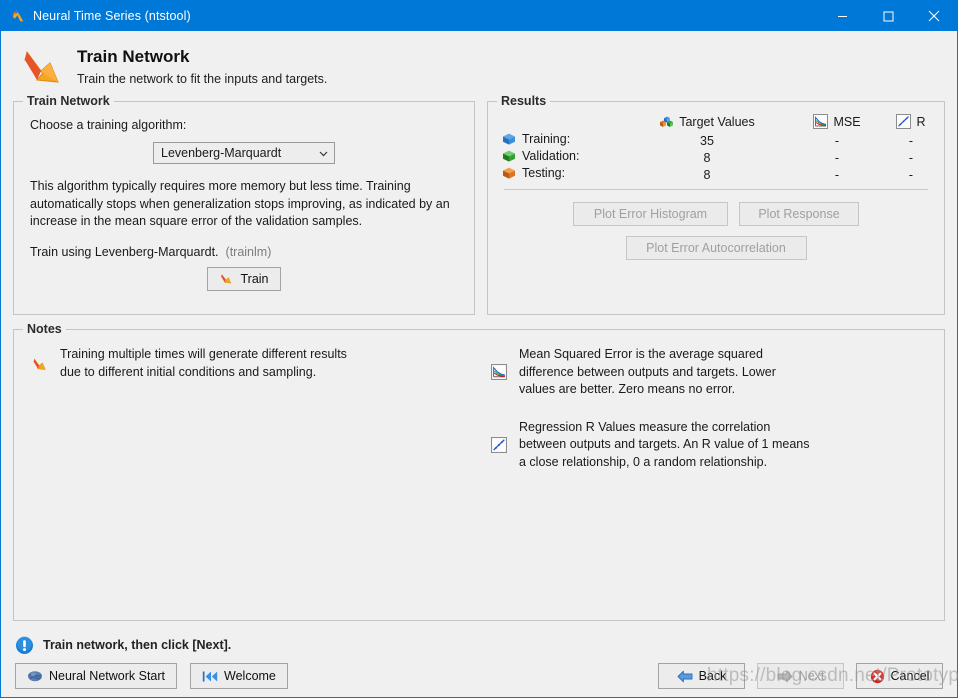 The width and height of the screenshot is (958, 698). I want to click on regression-icon, so click(904, 121).